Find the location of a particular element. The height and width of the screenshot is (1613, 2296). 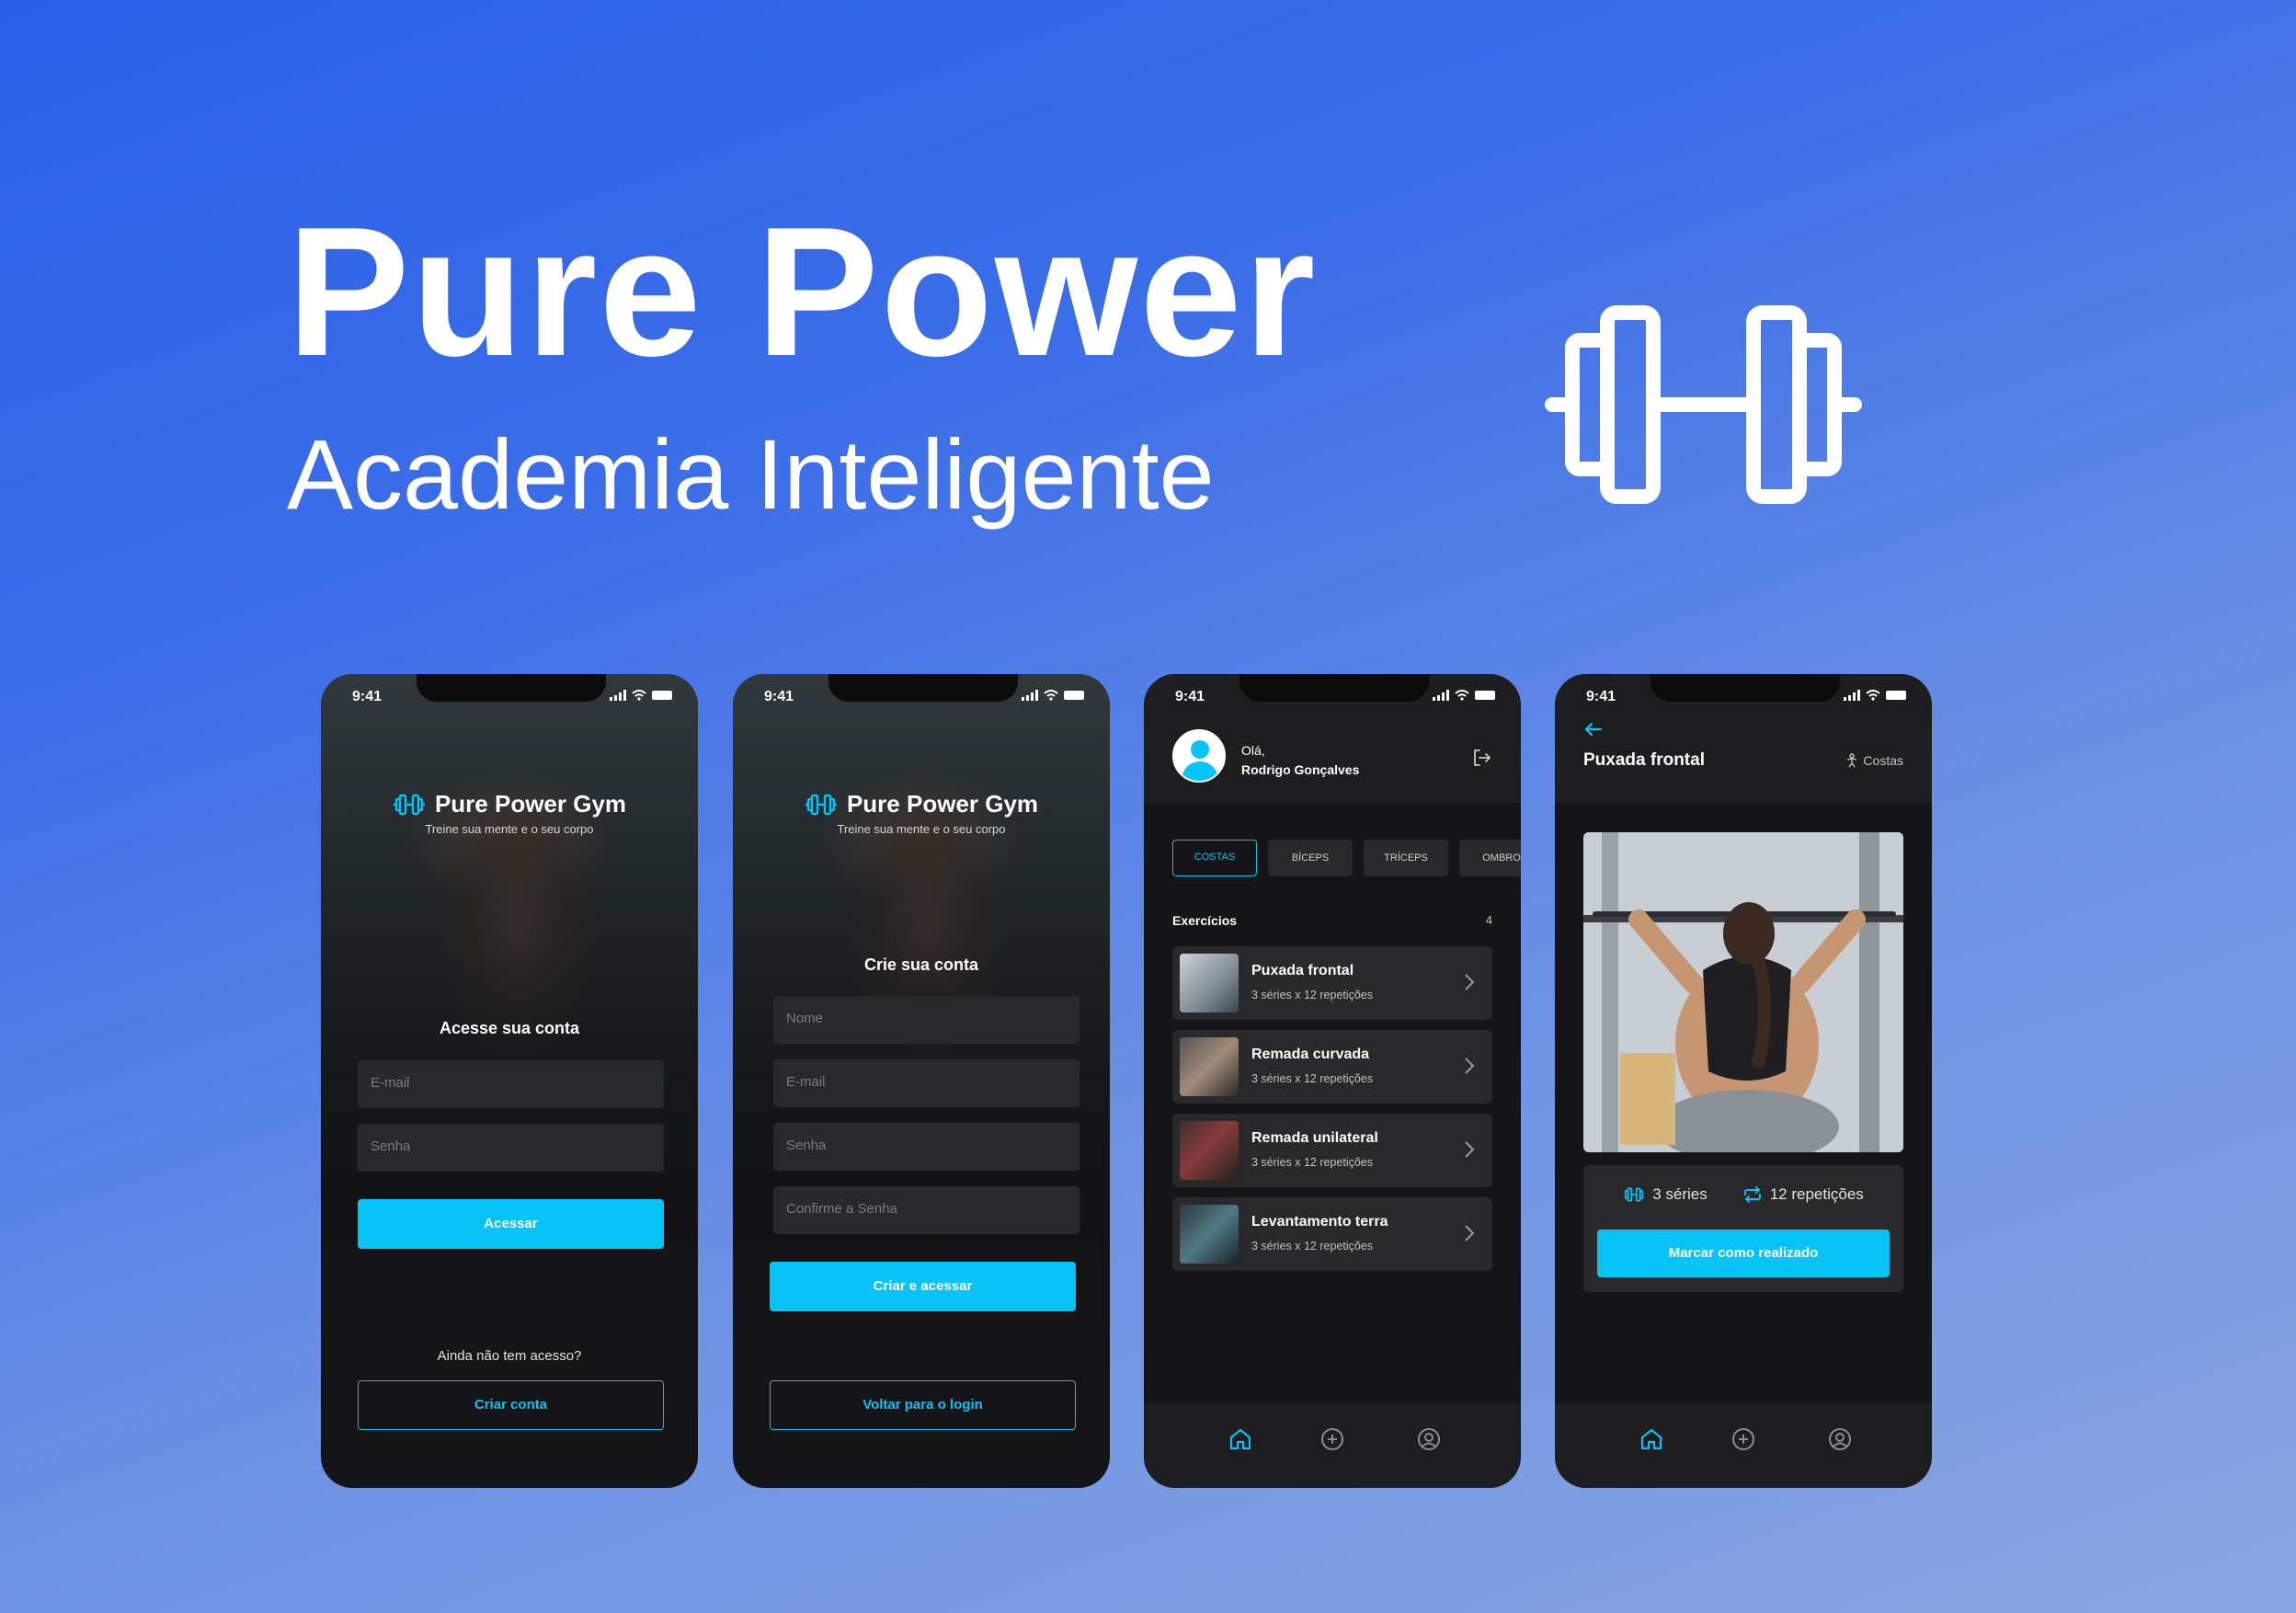

user-avatar is located at coordinates (1199, 756).